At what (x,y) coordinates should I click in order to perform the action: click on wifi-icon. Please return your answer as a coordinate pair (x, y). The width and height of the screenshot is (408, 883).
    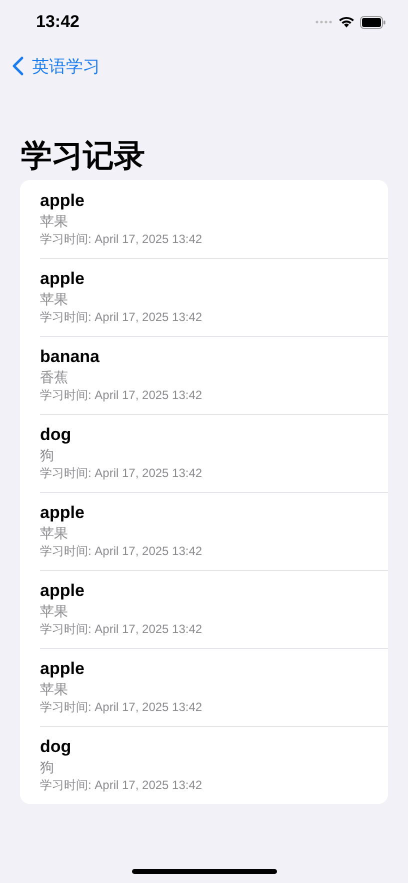
    Looking at the image, I should click on (346, 22).